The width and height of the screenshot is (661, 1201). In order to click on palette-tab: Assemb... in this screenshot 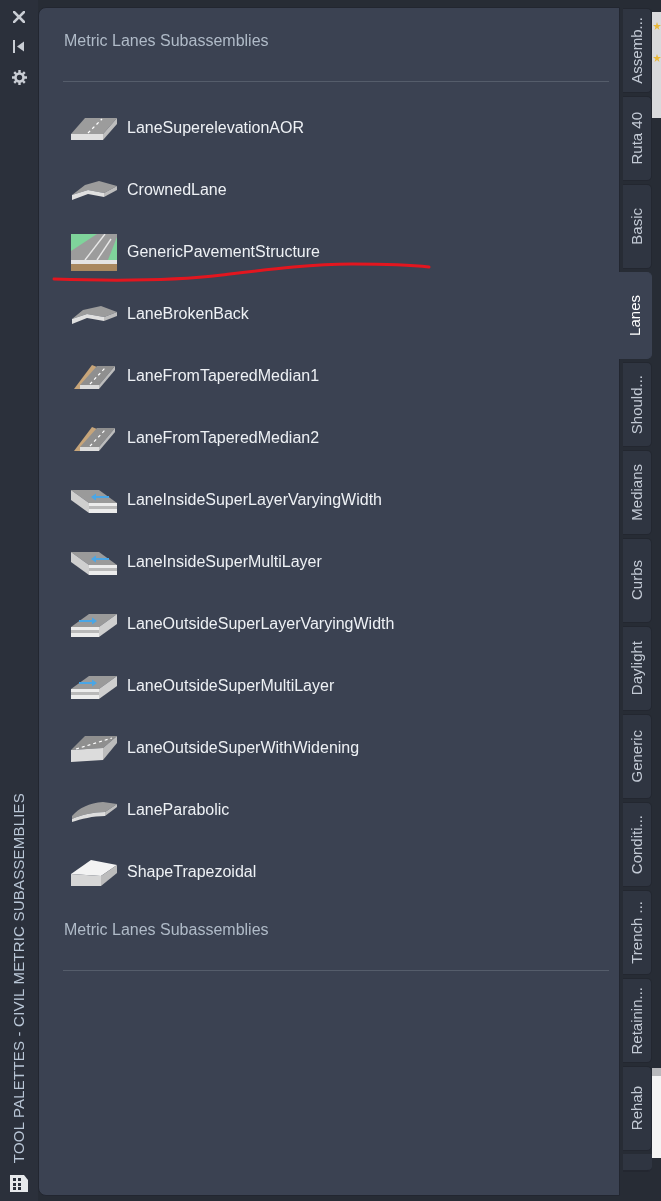, I will do `click(637, 50)`.